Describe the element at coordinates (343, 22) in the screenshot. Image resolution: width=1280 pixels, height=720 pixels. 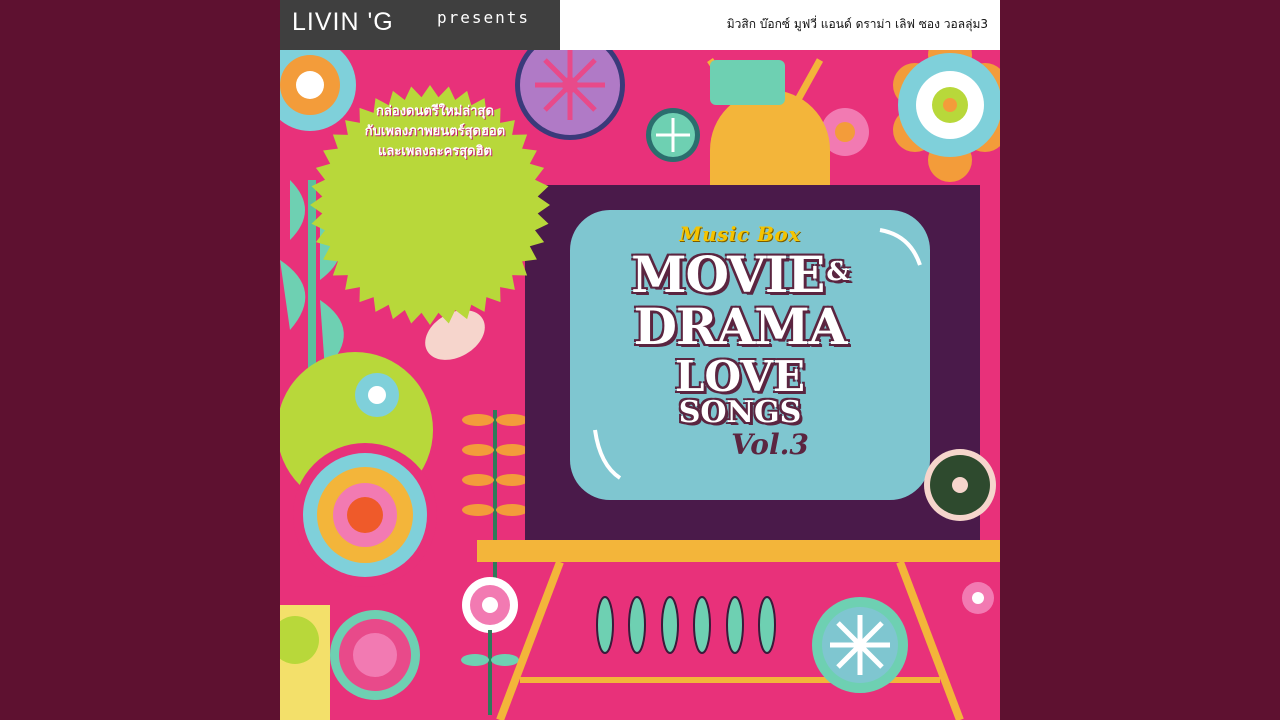
I see `brand-logo: LIVIN 'G` at that location.